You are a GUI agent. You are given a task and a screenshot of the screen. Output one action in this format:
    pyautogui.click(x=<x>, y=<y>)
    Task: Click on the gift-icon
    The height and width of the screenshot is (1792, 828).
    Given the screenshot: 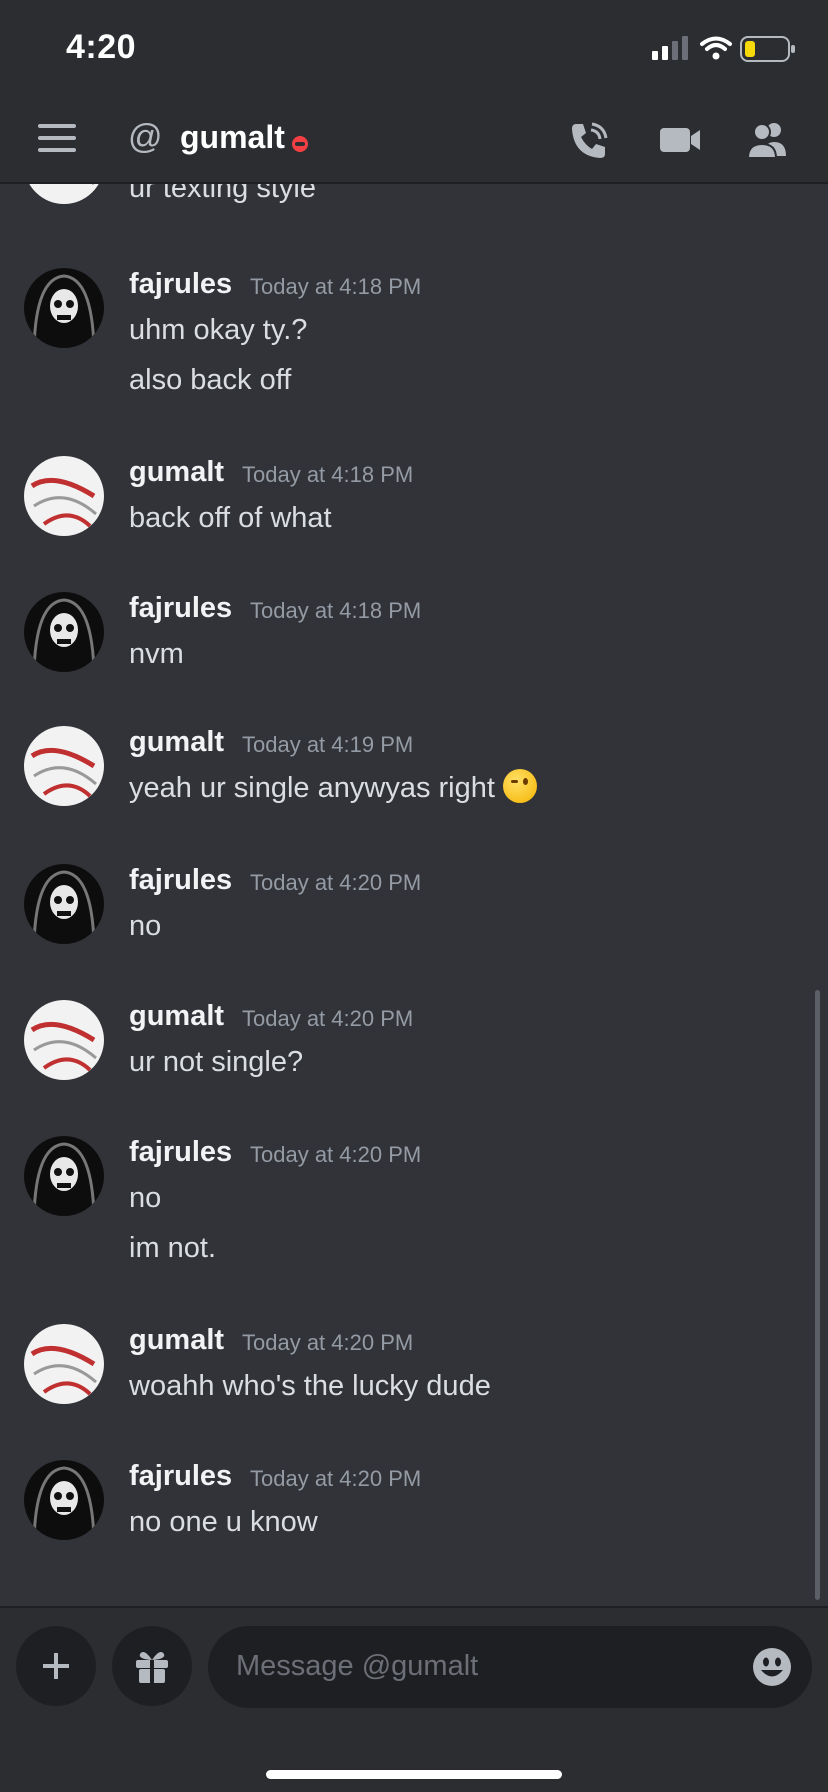 What is the action you would take?
    pyautogui.click(x=152, y=1667)
    